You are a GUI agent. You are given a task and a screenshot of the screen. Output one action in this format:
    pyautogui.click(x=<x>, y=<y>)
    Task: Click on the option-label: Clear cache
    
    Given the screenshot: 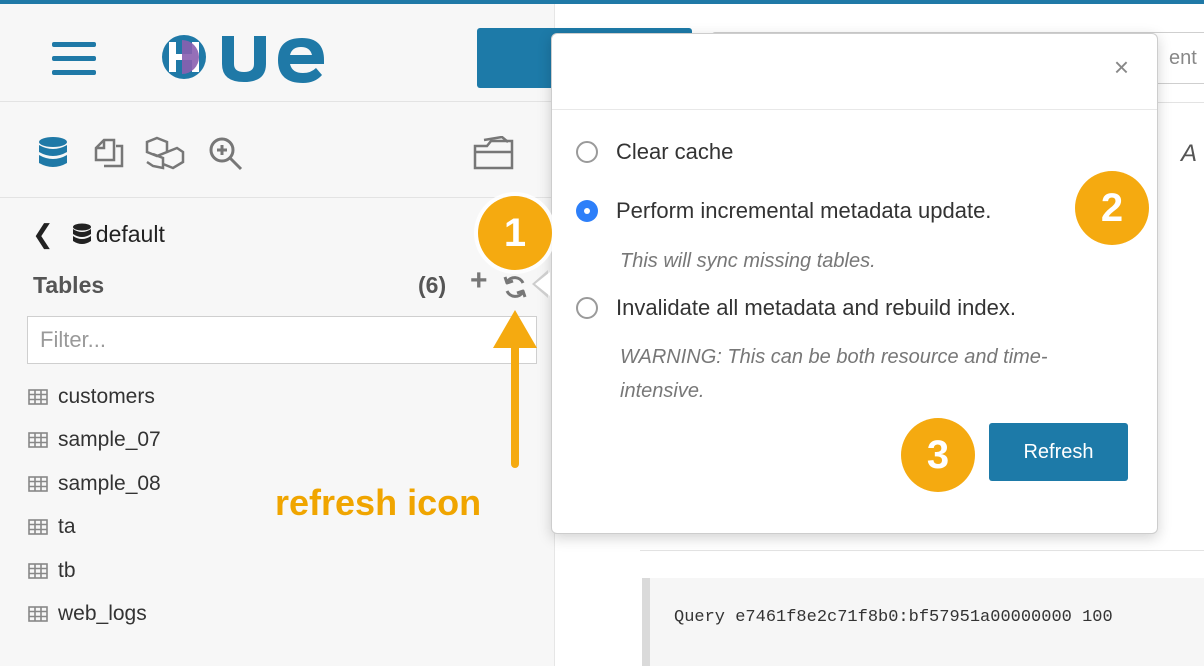 What is the action you would take?
    pyautogui.click(x=675, y=151)
    